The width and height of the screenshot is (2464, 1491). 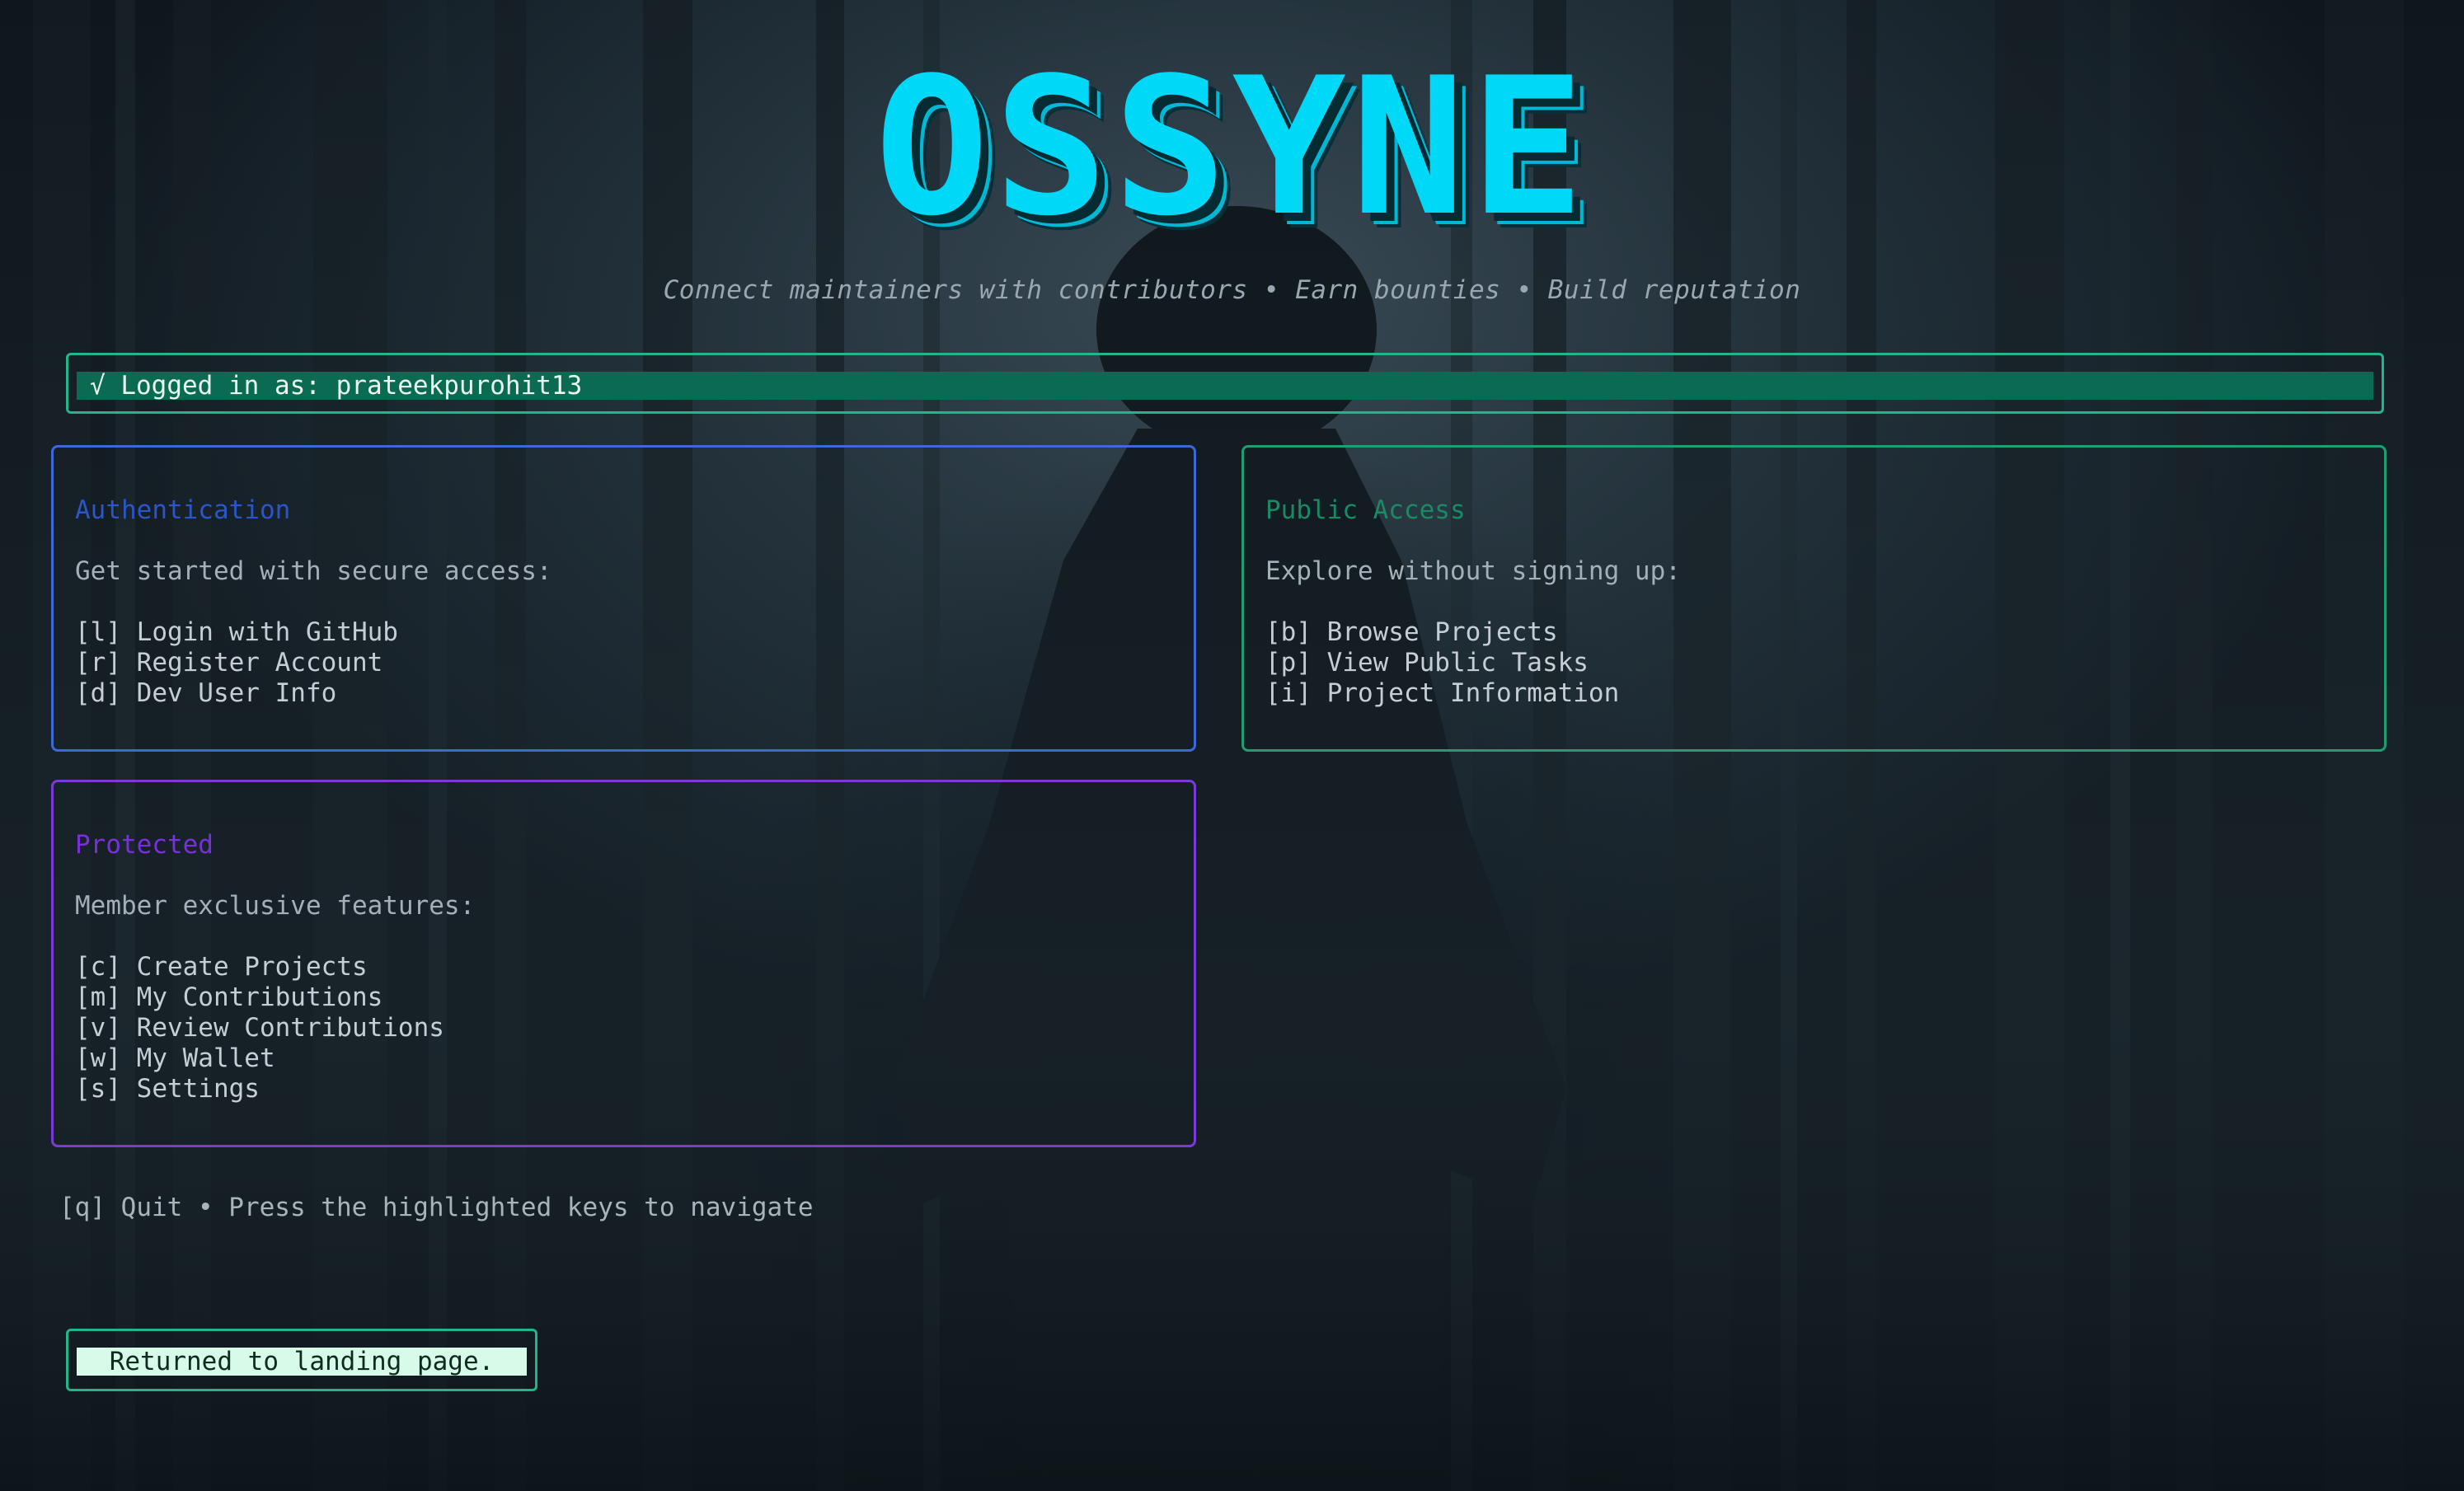 What do you see at coordinates (1365, 510) in the screenshot?
I see `panel-title: Public Access` at bounding box center [1365, 510].